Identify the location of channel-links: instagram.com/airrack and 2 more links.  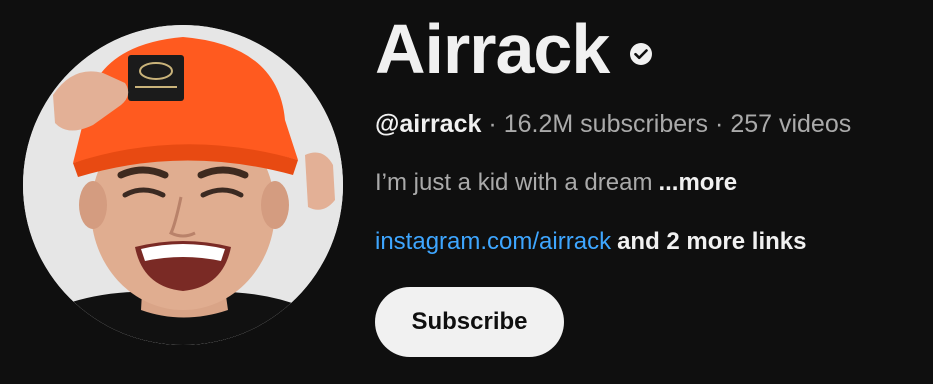
(590, 242).